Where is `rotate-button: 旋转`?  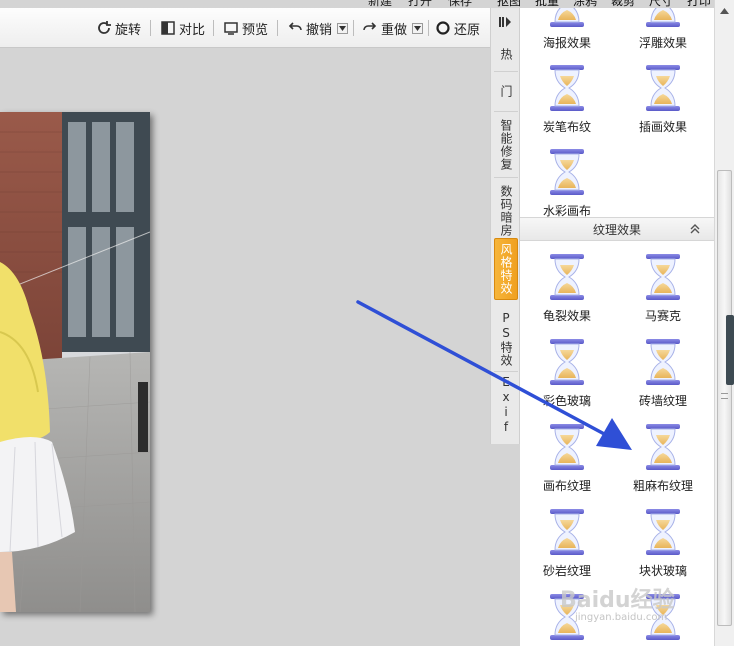 rotate-button: 旋转 is located at coordinates (118, 28).